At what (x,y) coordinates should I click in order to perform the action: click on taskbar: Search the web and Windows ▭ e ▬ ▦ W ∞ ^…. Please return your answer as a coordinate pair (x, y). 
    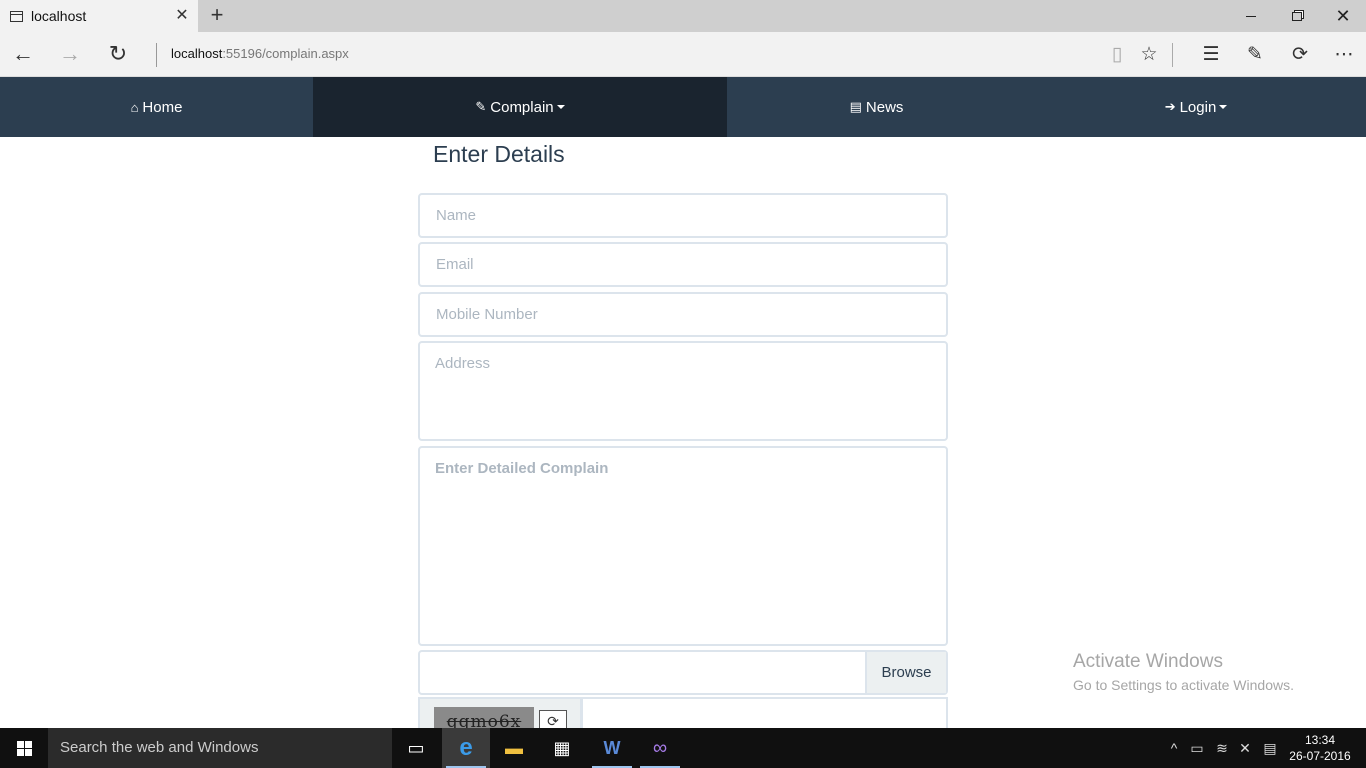
    Looking at the image, I should click on (683, 748).